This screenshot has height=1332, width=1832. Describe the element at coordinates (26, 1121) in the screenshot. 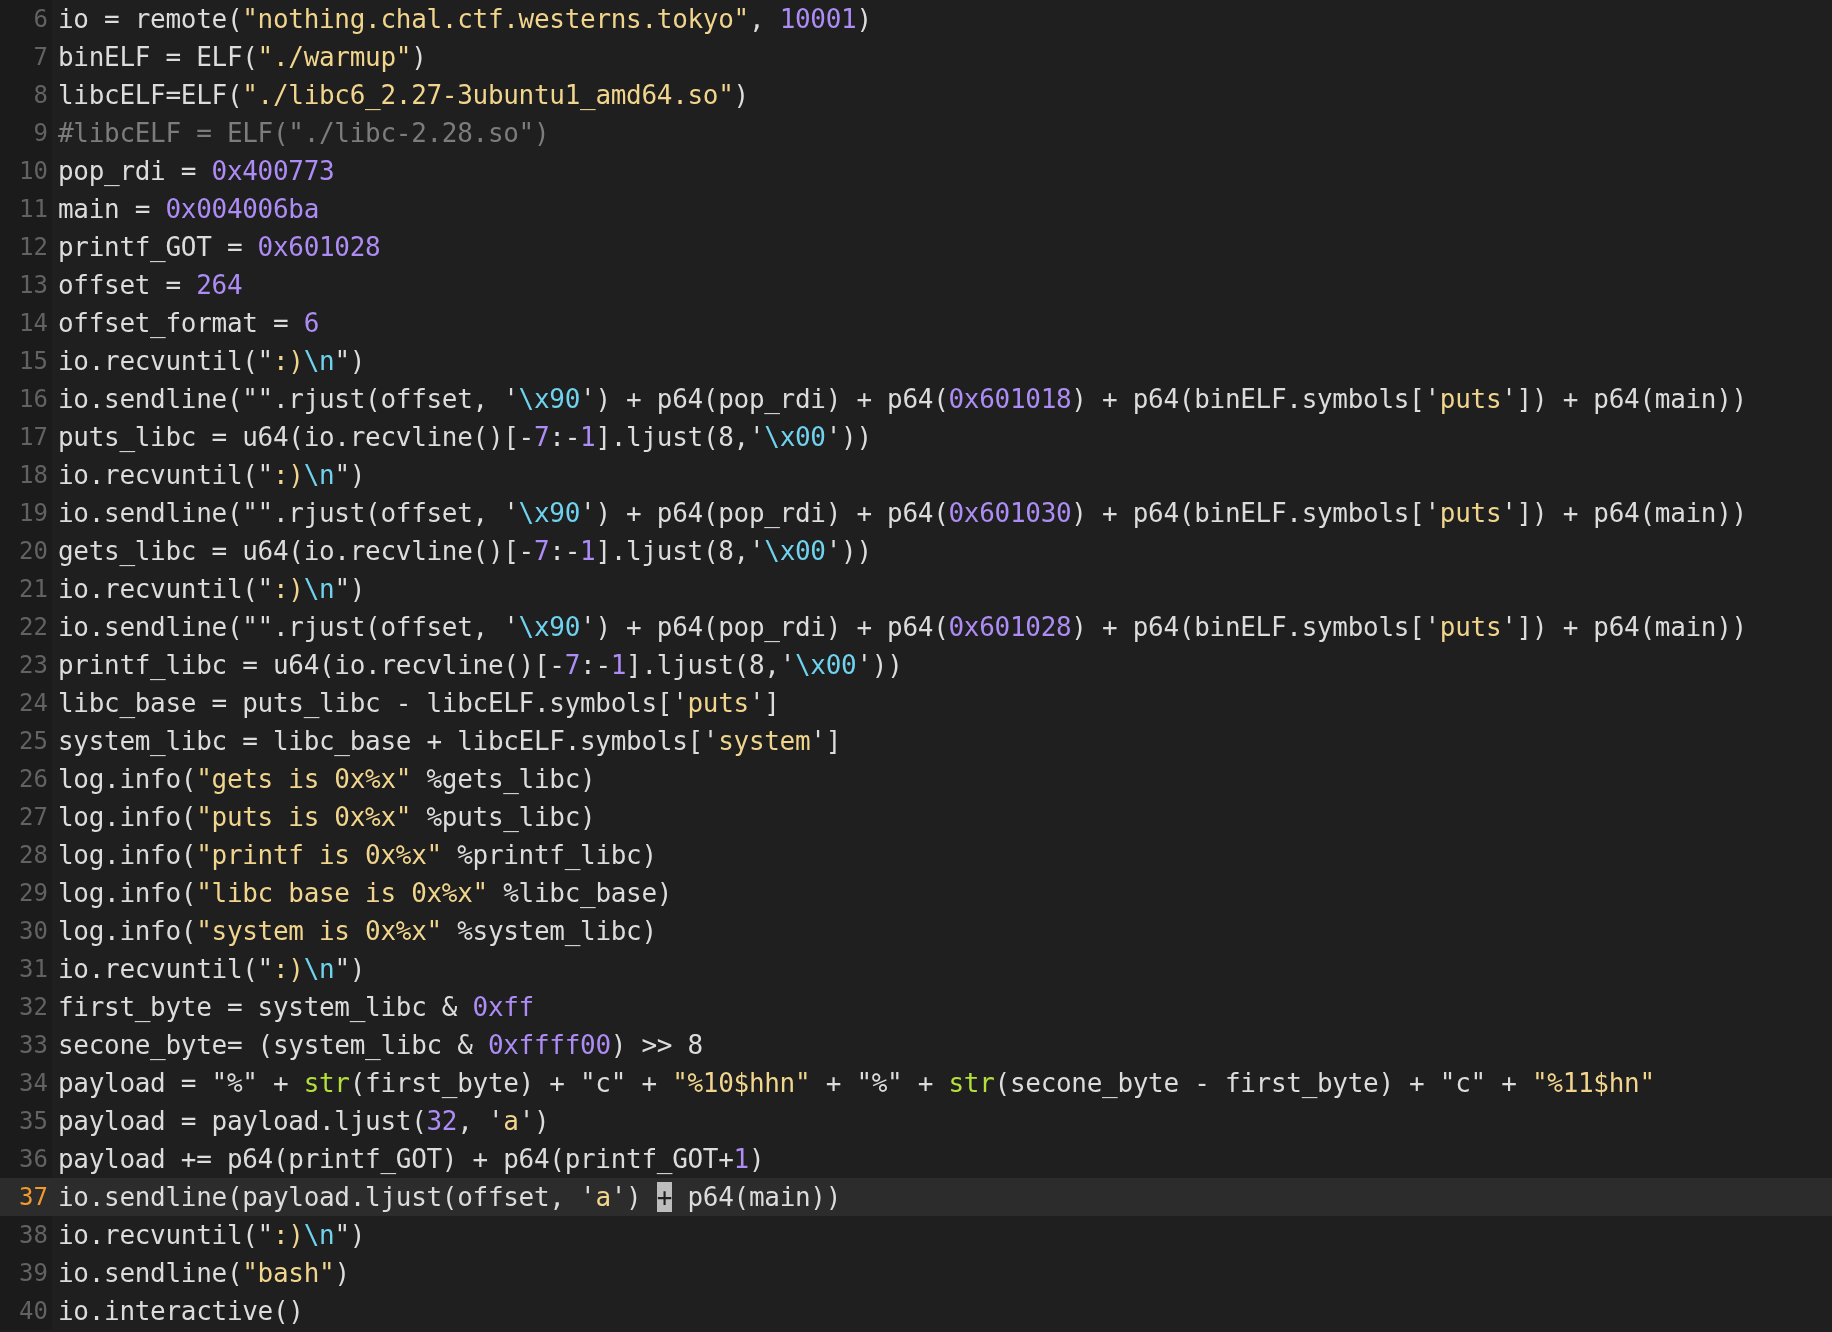

I see `line-number: 35` at that location.